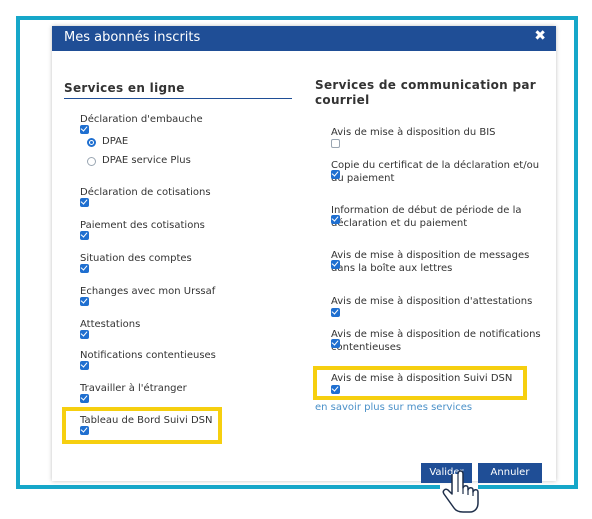 The width and height of the screenshot is (592, 519). What do you see at coordinates (393, 407) in the screenshot?
I see `learn-more-link: en savoir plus sur mes services` at bounding box center [393, 407].